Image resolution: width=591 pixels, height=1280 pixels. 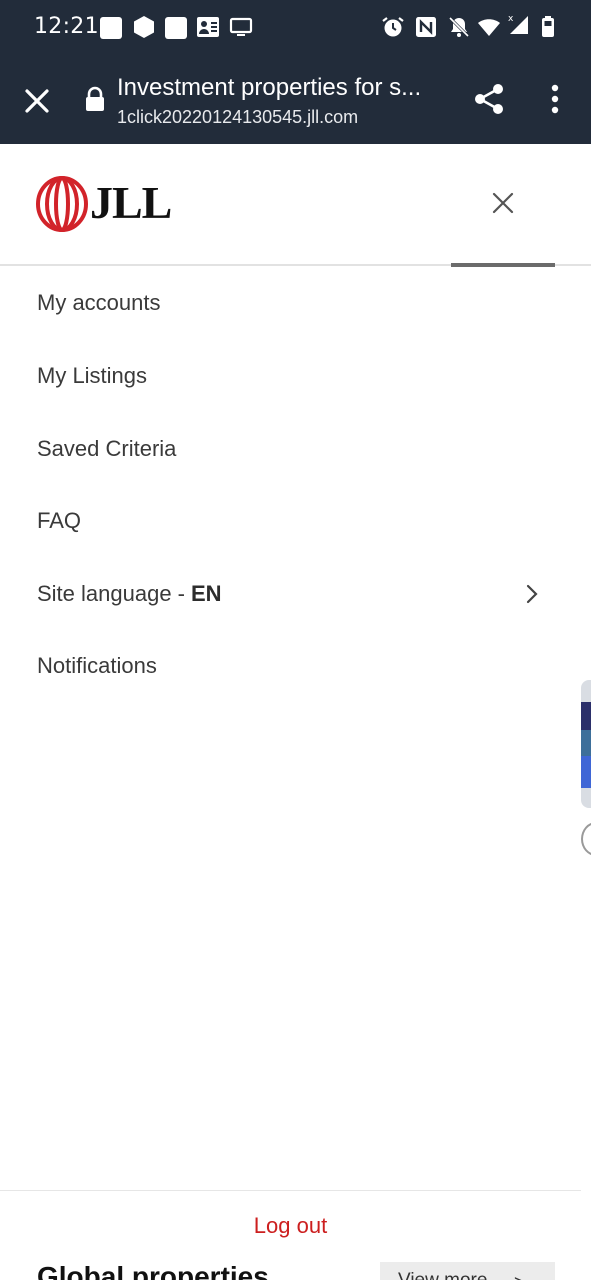 I want to click on chevron-right-icon: >, so click(x=519, y=1276).